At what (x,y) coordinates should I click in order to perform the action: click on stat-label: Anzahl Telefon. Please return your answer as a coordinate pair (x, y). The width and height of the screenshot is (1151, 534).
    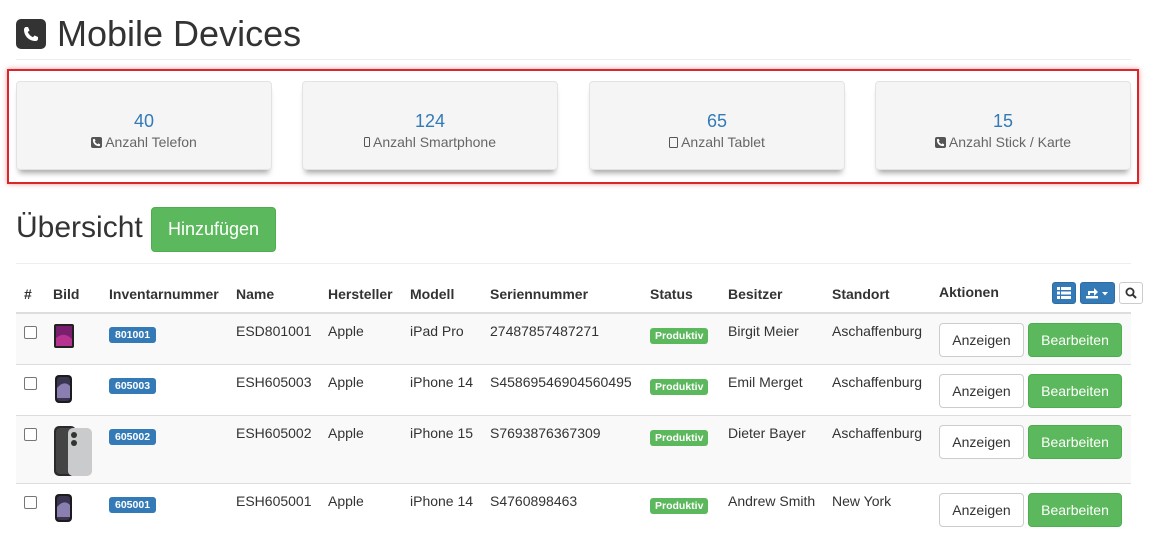
    Looking at the image, I should click on (151, 142).